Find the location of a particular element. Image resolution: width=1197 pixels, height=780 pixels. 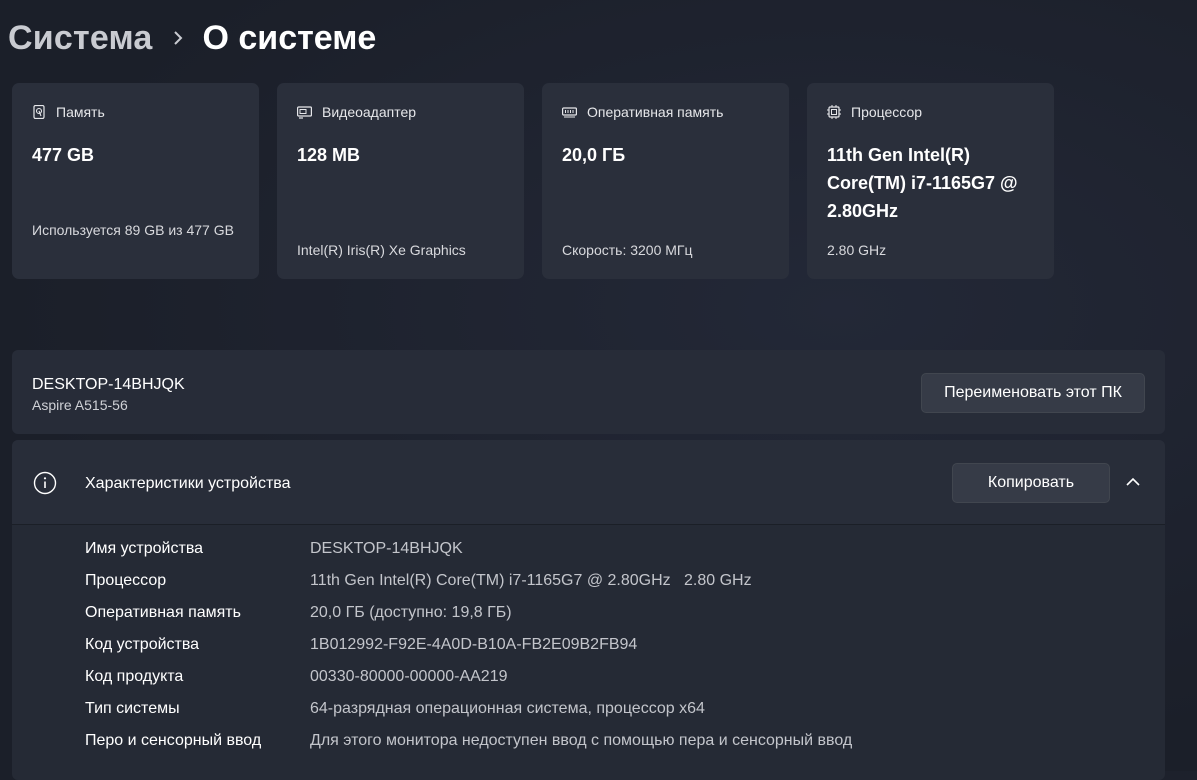

ram-icon is located at coordinates (569, 112).